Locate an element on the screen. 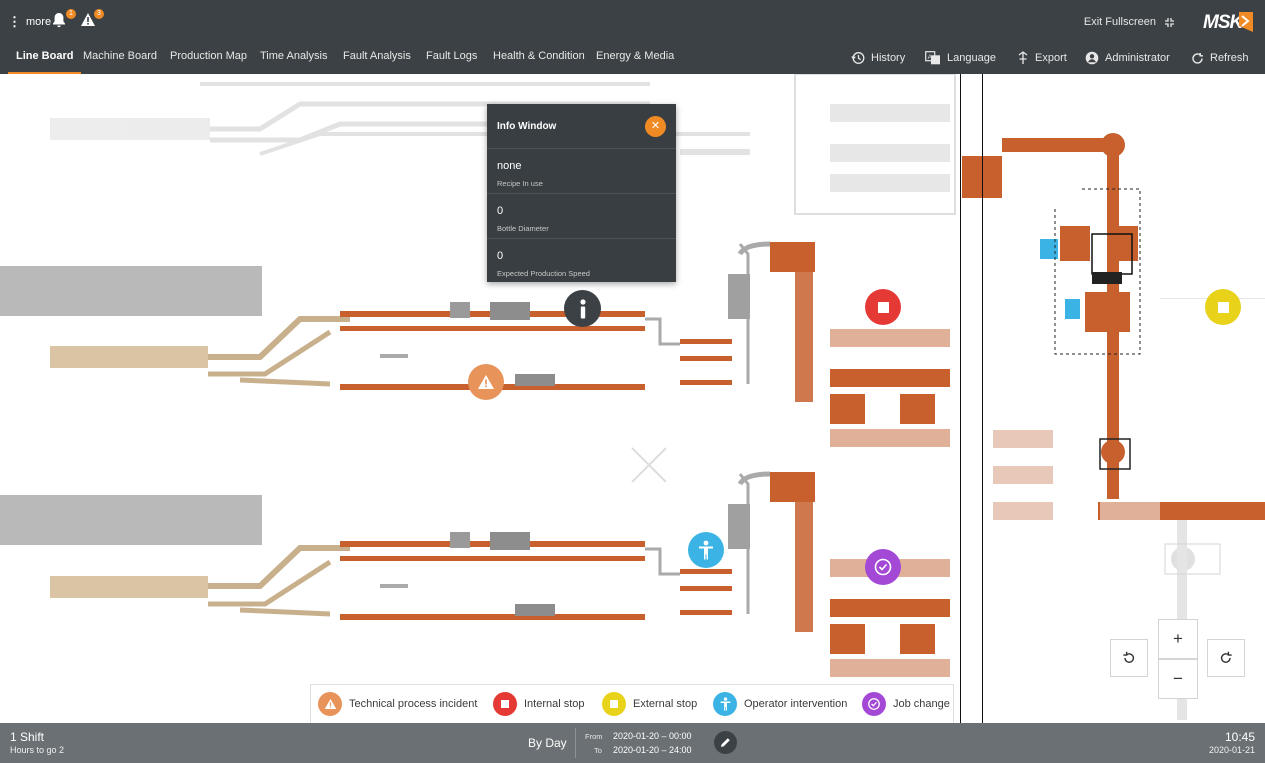 Image resolution: width=1265 pixels, height=763 pixels. info-icon is located at coordinates (582, 308).